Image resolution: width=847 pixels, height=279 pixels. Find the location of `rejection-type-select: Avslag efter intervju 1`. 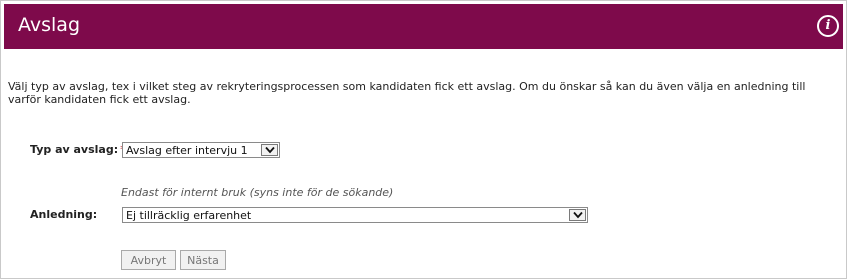

rejection-type-select: Avslag efter intervju 1 is located at coordinates (201, 150).